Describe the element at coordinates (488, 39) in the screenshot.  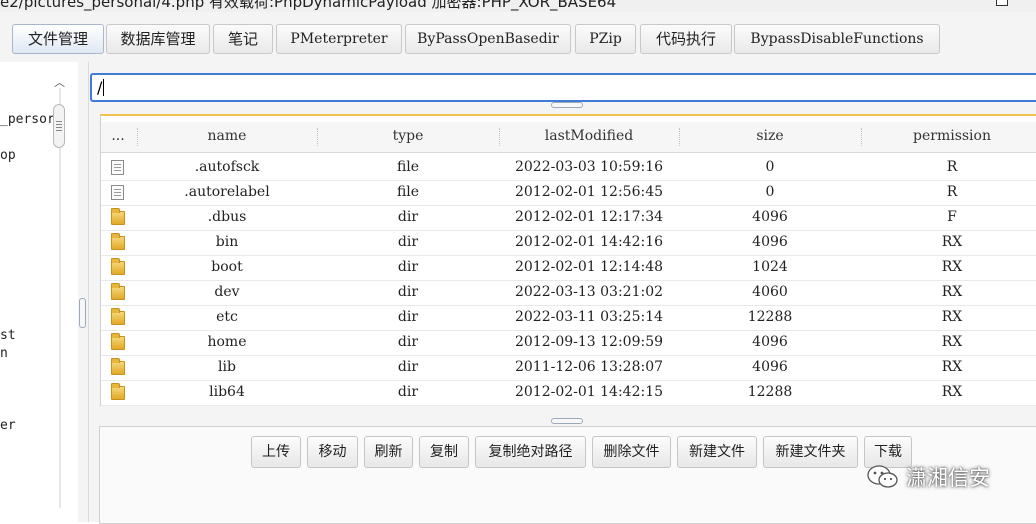
I see `tab-bypass-openbasedir: ByPassOpenBasedir` at that location.